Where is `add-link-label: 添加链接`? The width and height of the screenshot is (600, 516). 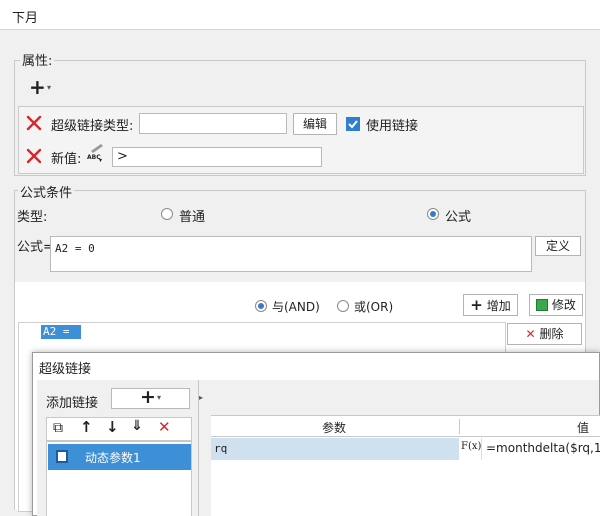 add-link-label: 添加链接 is located at coordinates (72, 403).